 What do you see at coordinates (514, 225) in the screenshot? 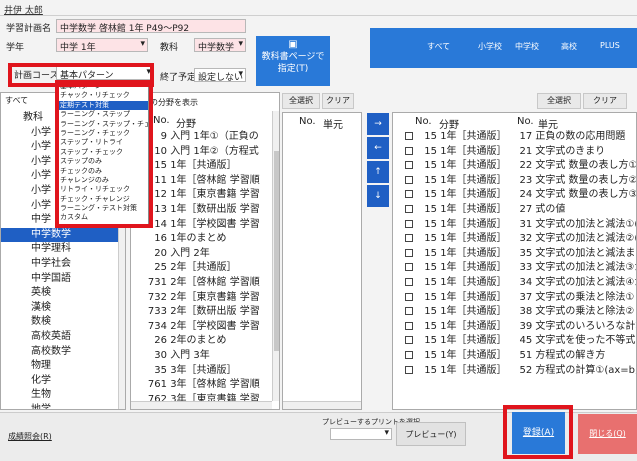
I see `selected-row: 15 1年［共通版］ 31 文字式の加法と減法①(整` at bounding box center [514, 225].